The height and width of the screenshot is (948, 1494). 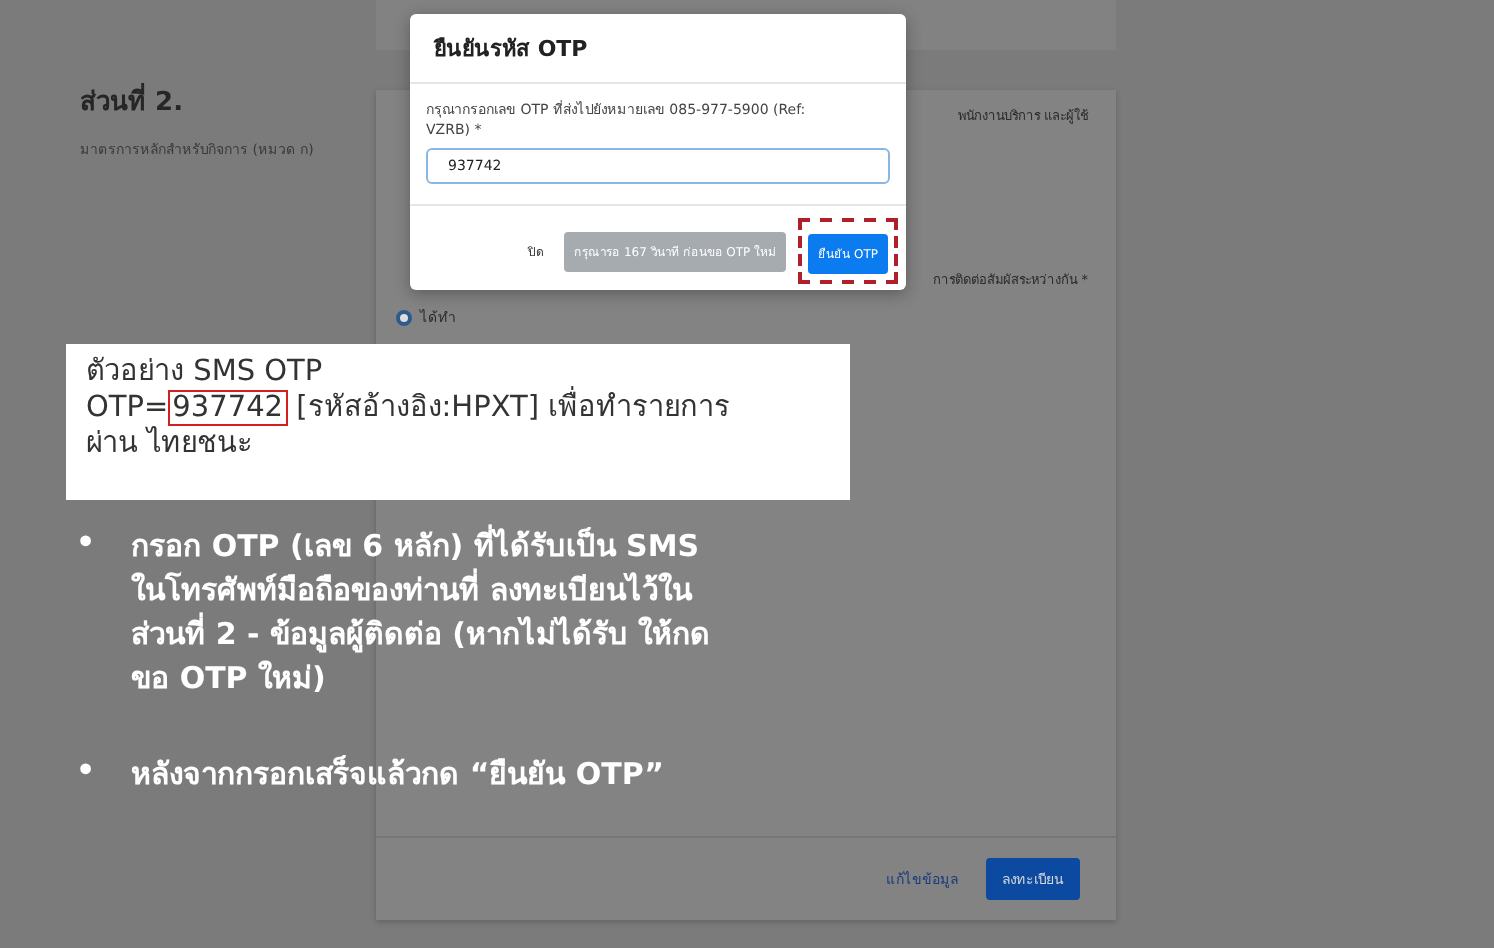 I want to click on section-title: ส่วนที่ 2., so click(x=228, y=101).